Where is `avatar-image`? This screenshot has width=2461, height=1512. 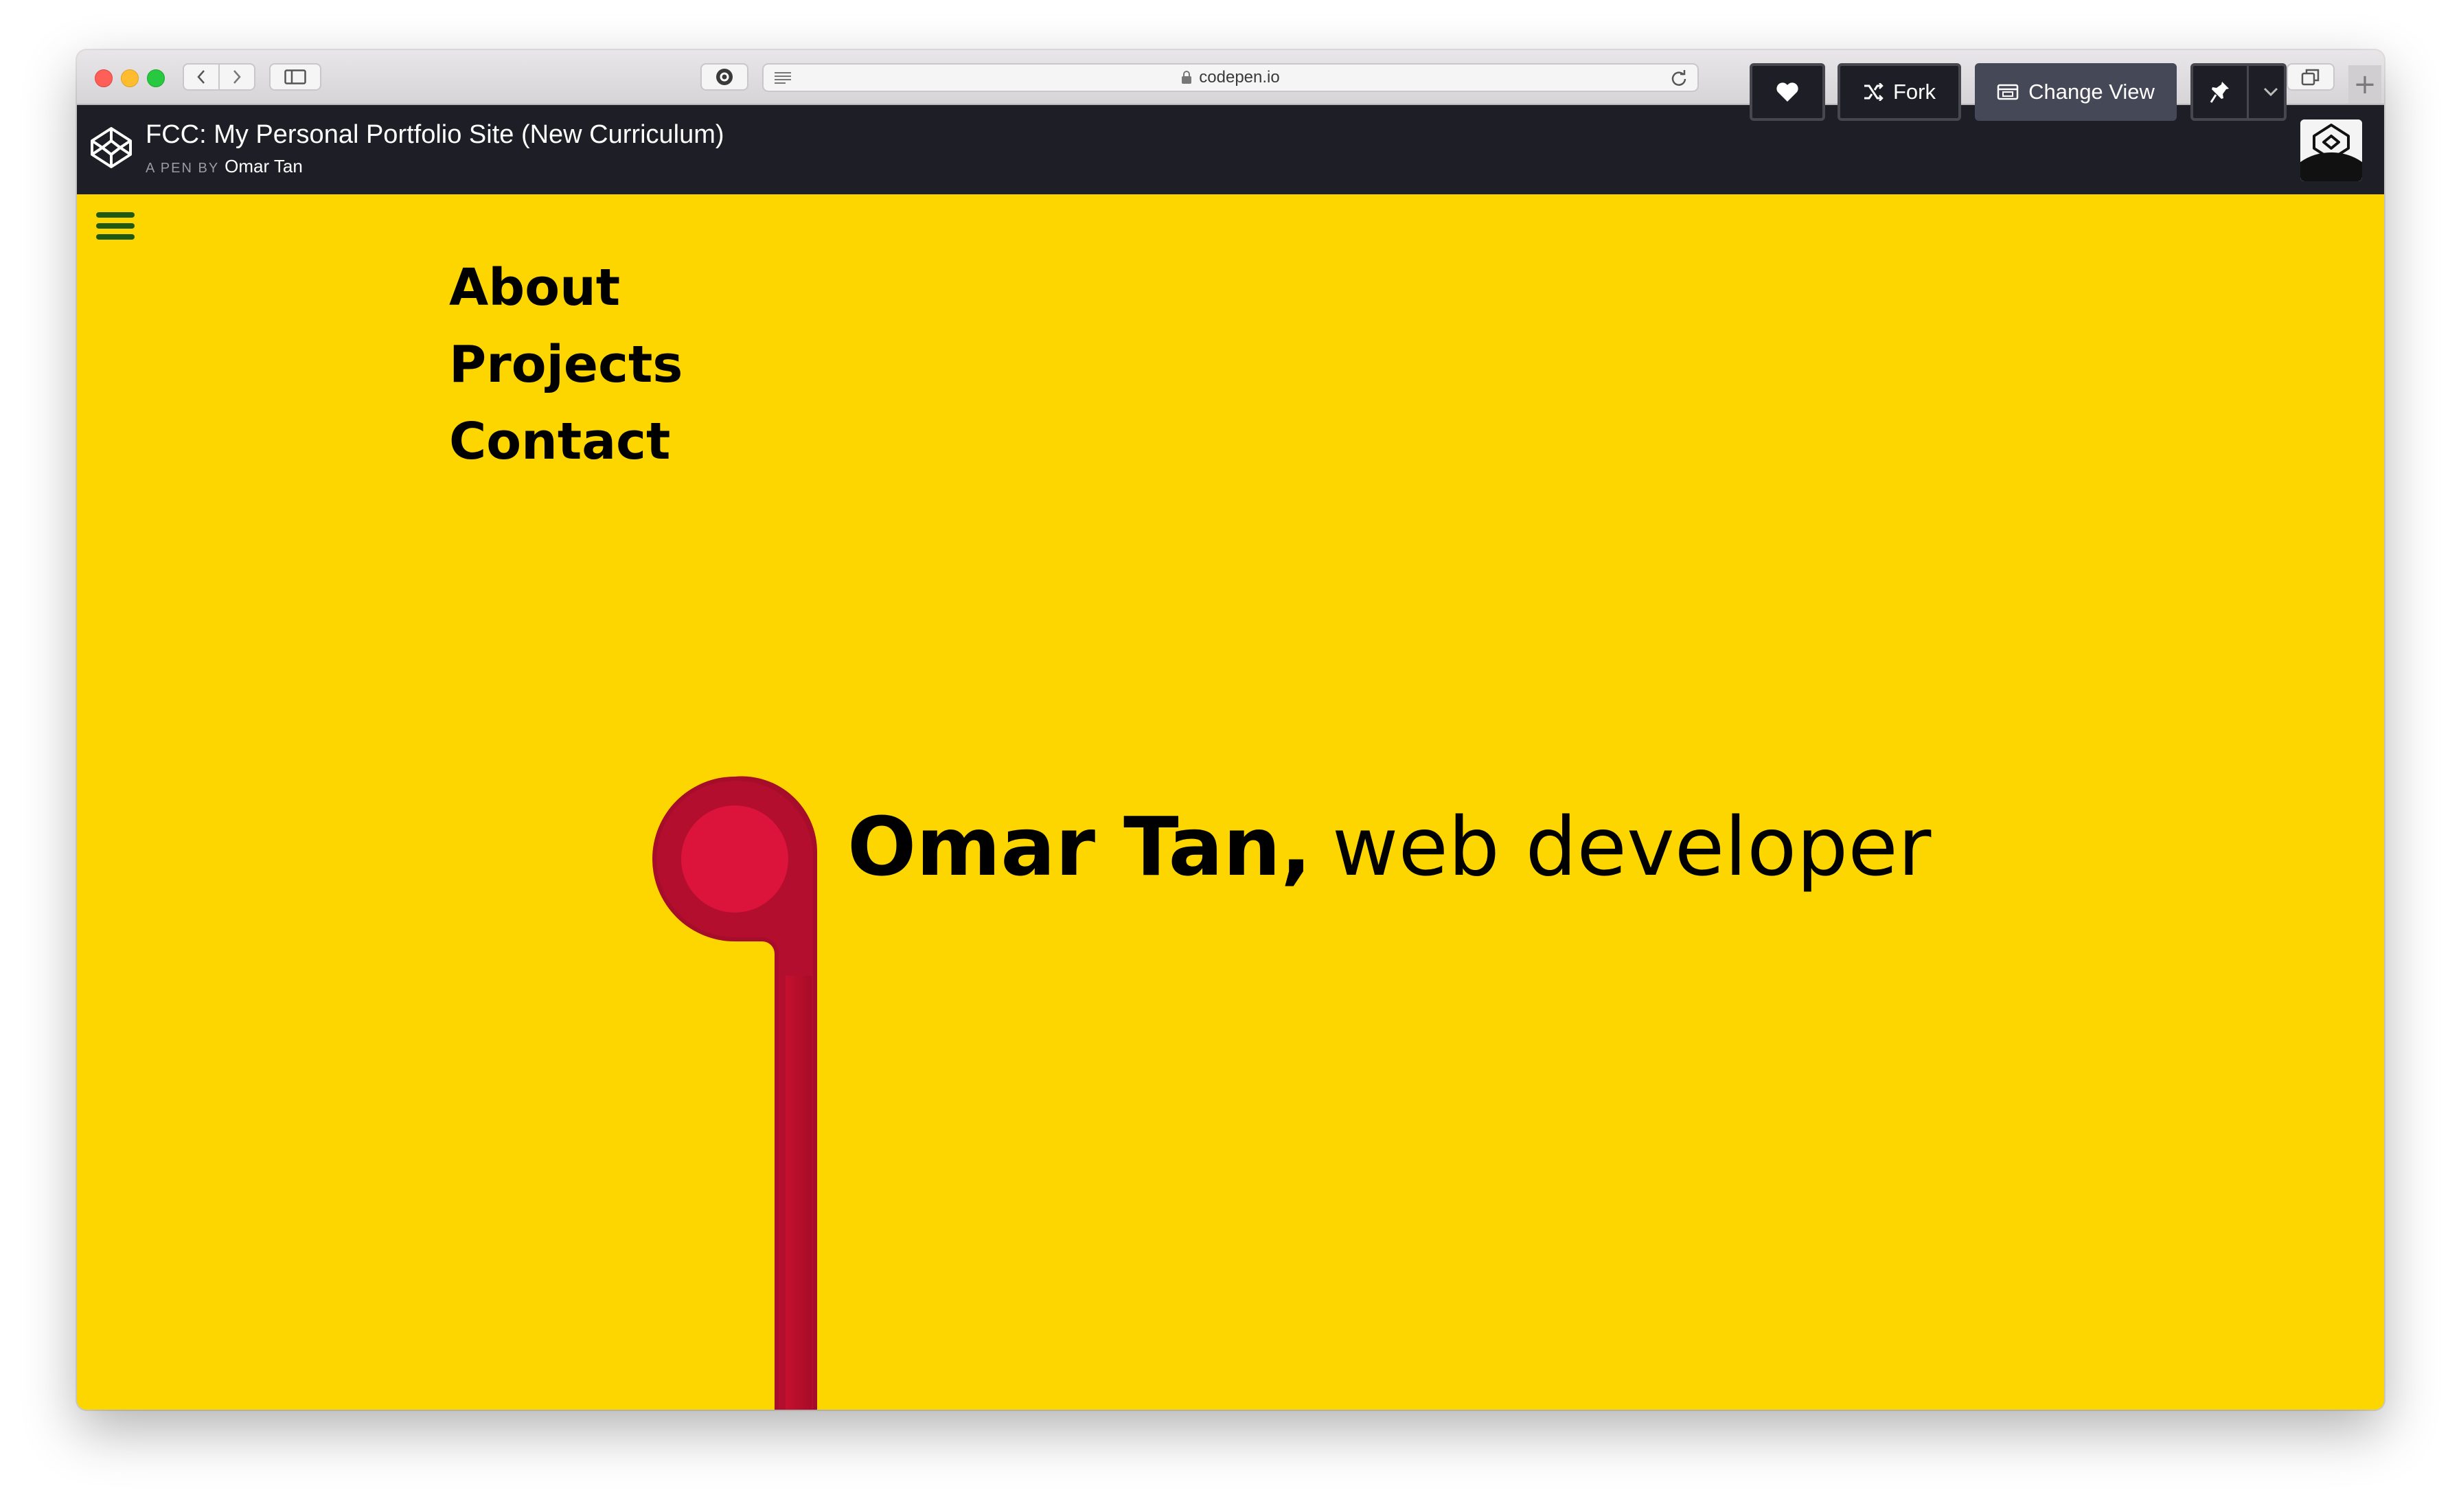
avatar-image is located at coordinates (2331, 150).